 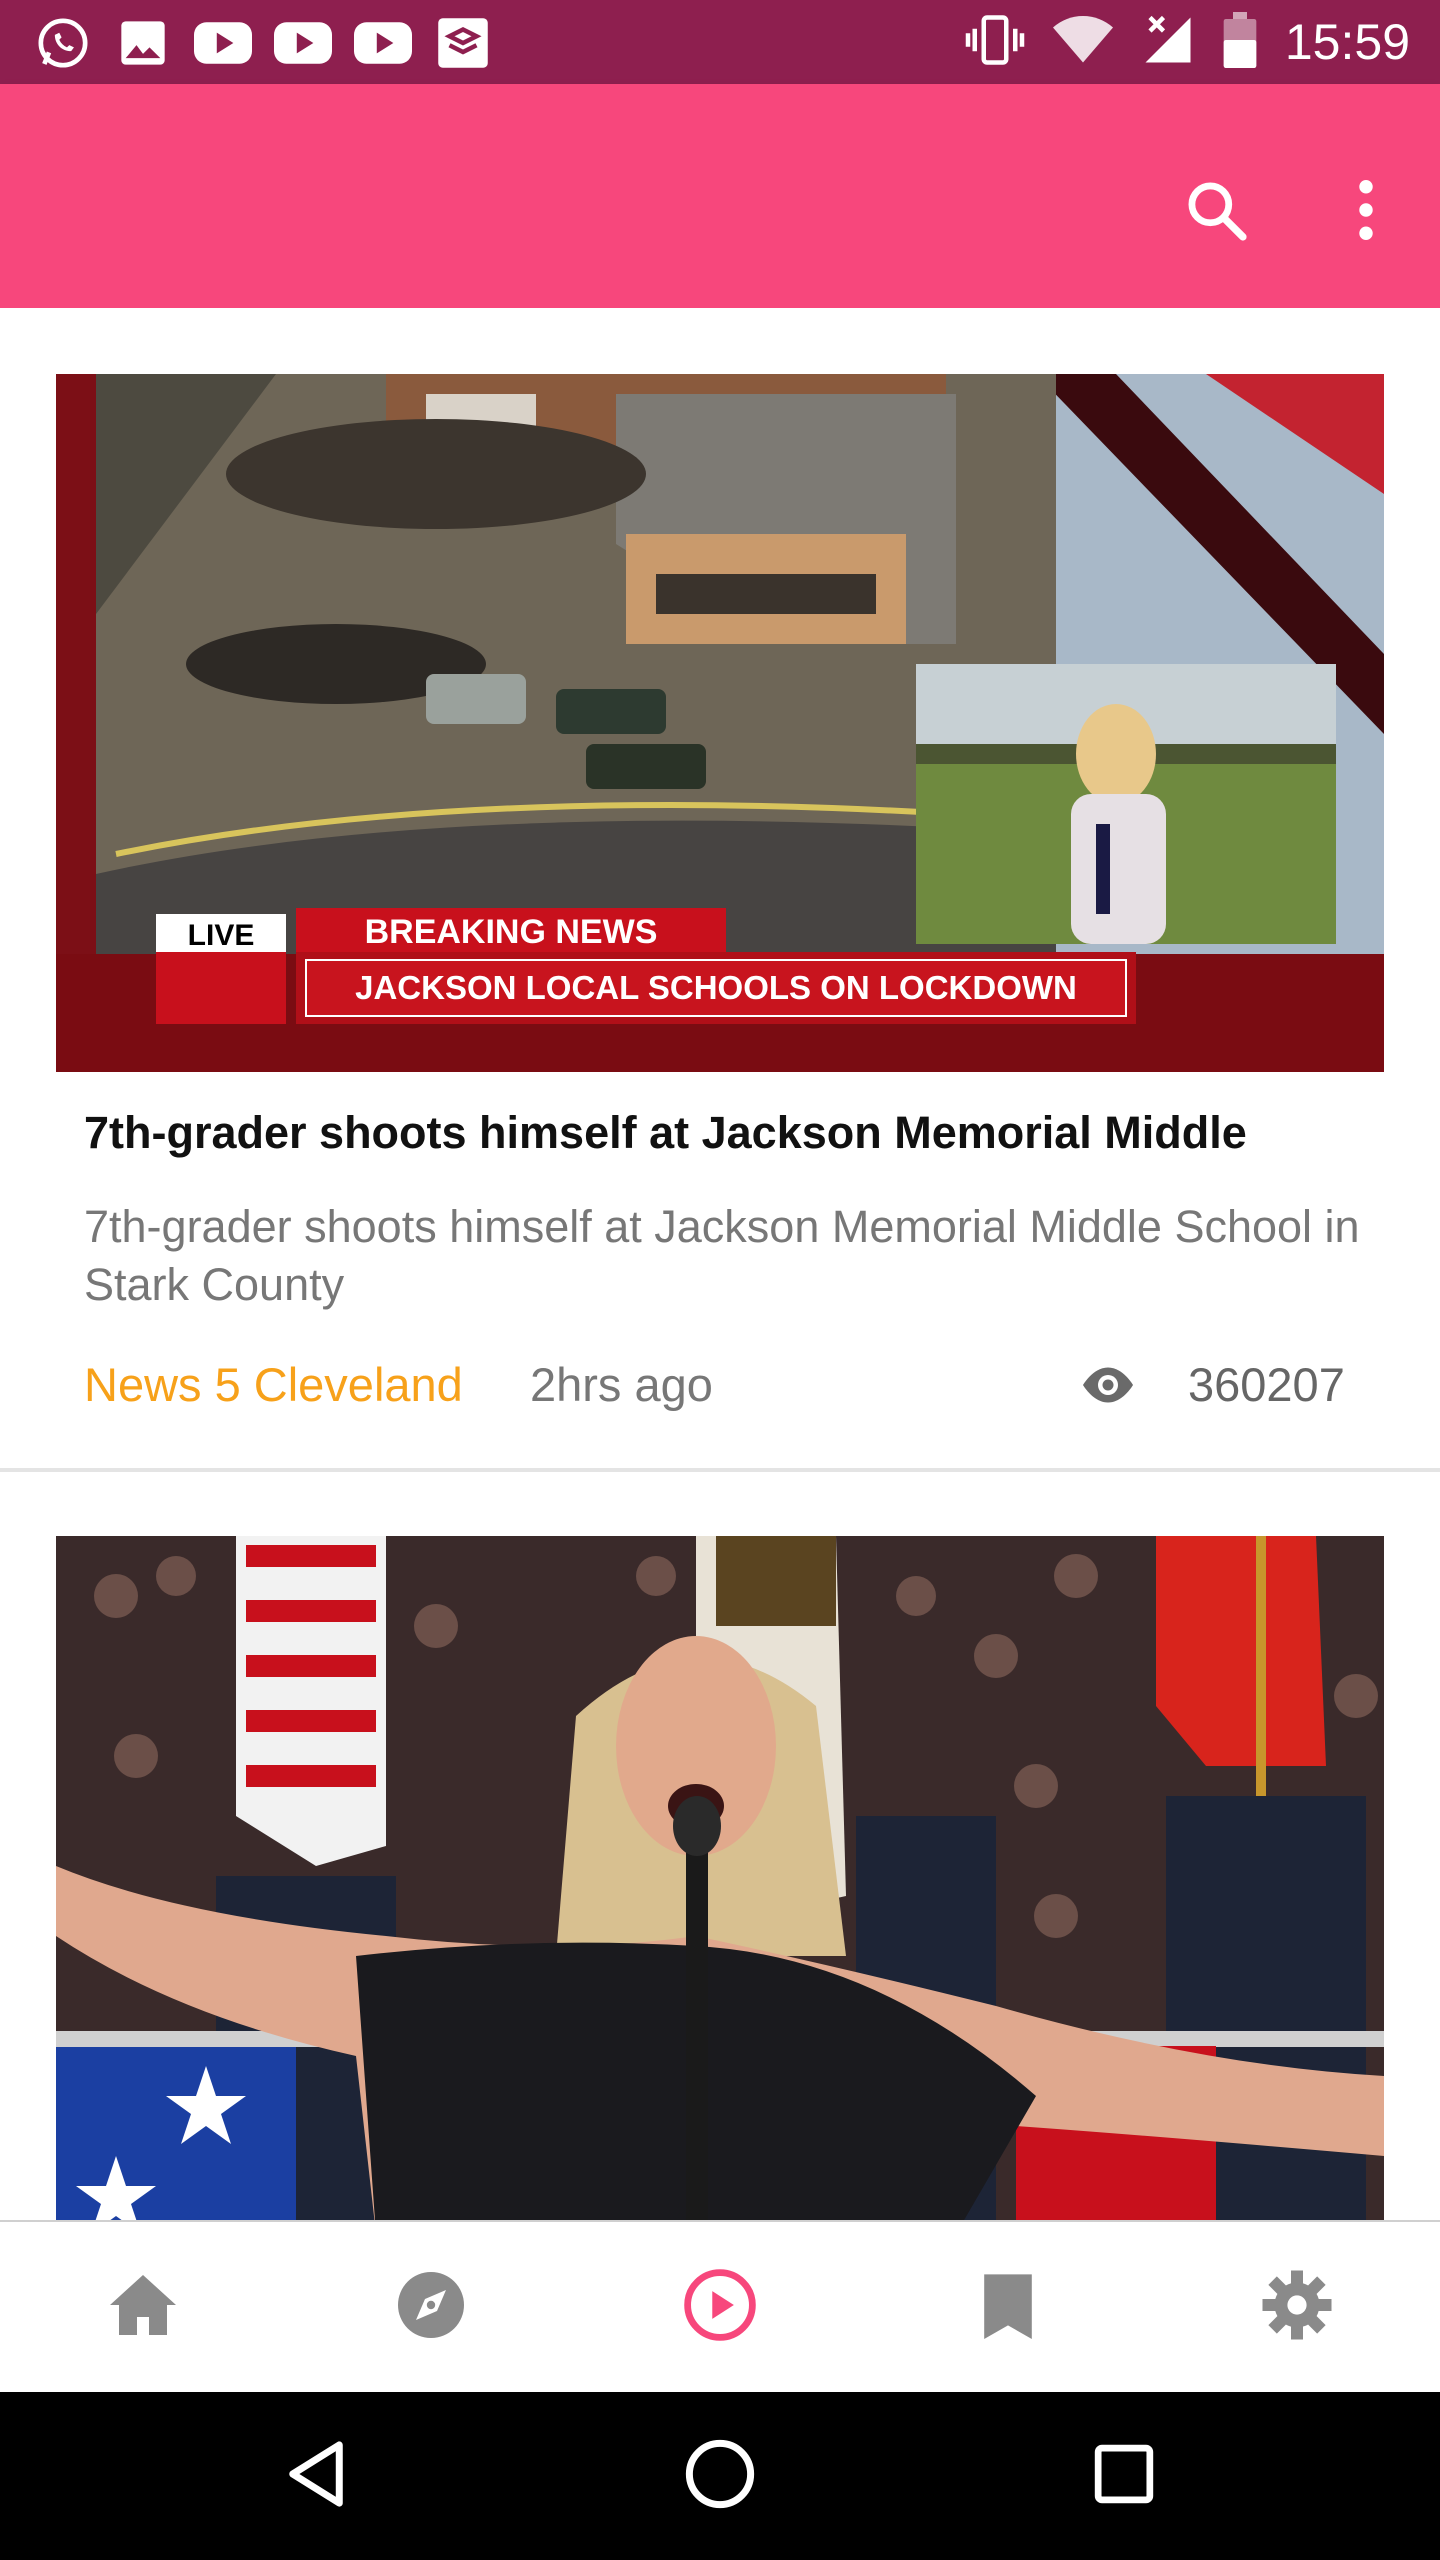 I want to click on system-navigation-bar, so click(x=720, y=2476).